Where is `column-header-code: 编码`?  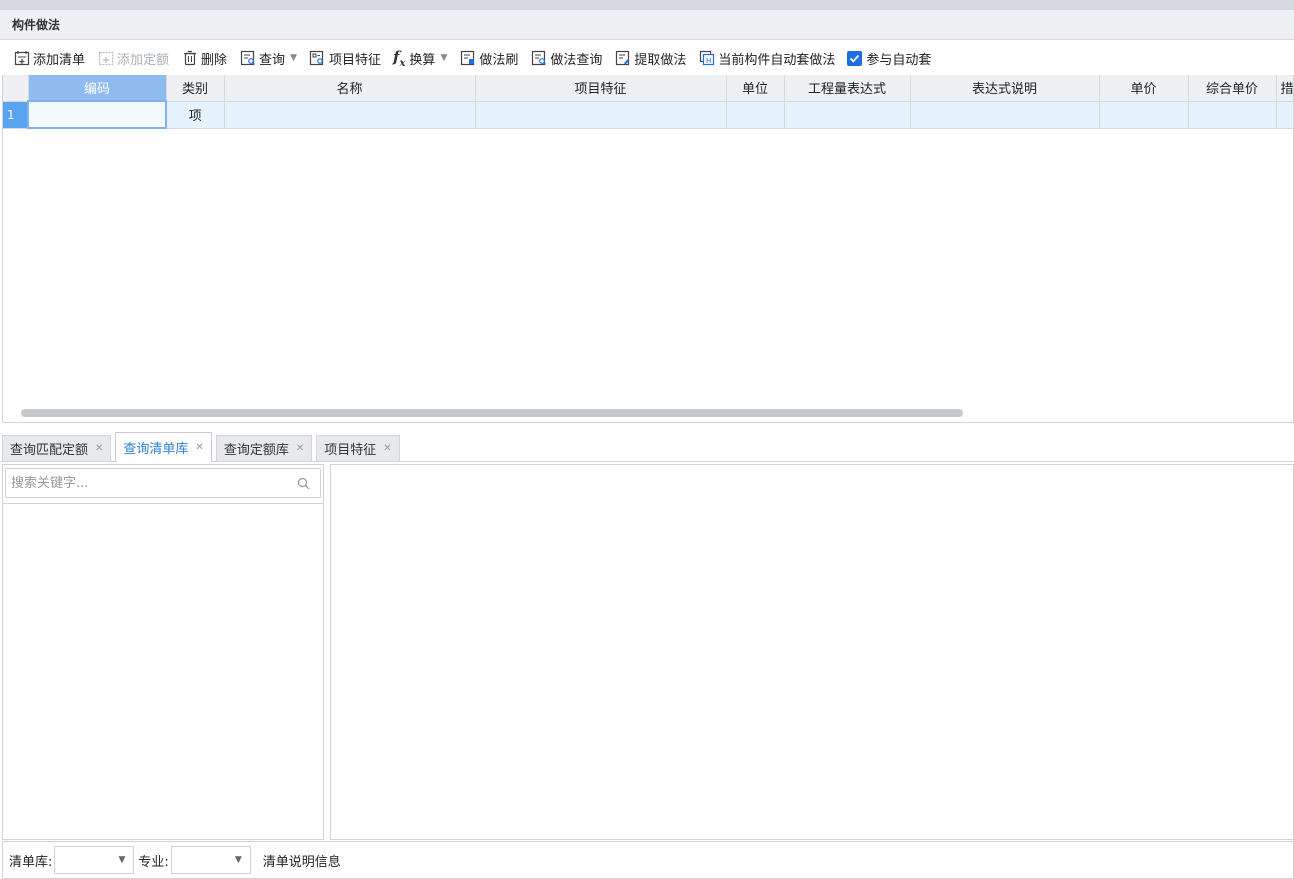 column-header-code: 编码 is located at coordinates (97, 88).